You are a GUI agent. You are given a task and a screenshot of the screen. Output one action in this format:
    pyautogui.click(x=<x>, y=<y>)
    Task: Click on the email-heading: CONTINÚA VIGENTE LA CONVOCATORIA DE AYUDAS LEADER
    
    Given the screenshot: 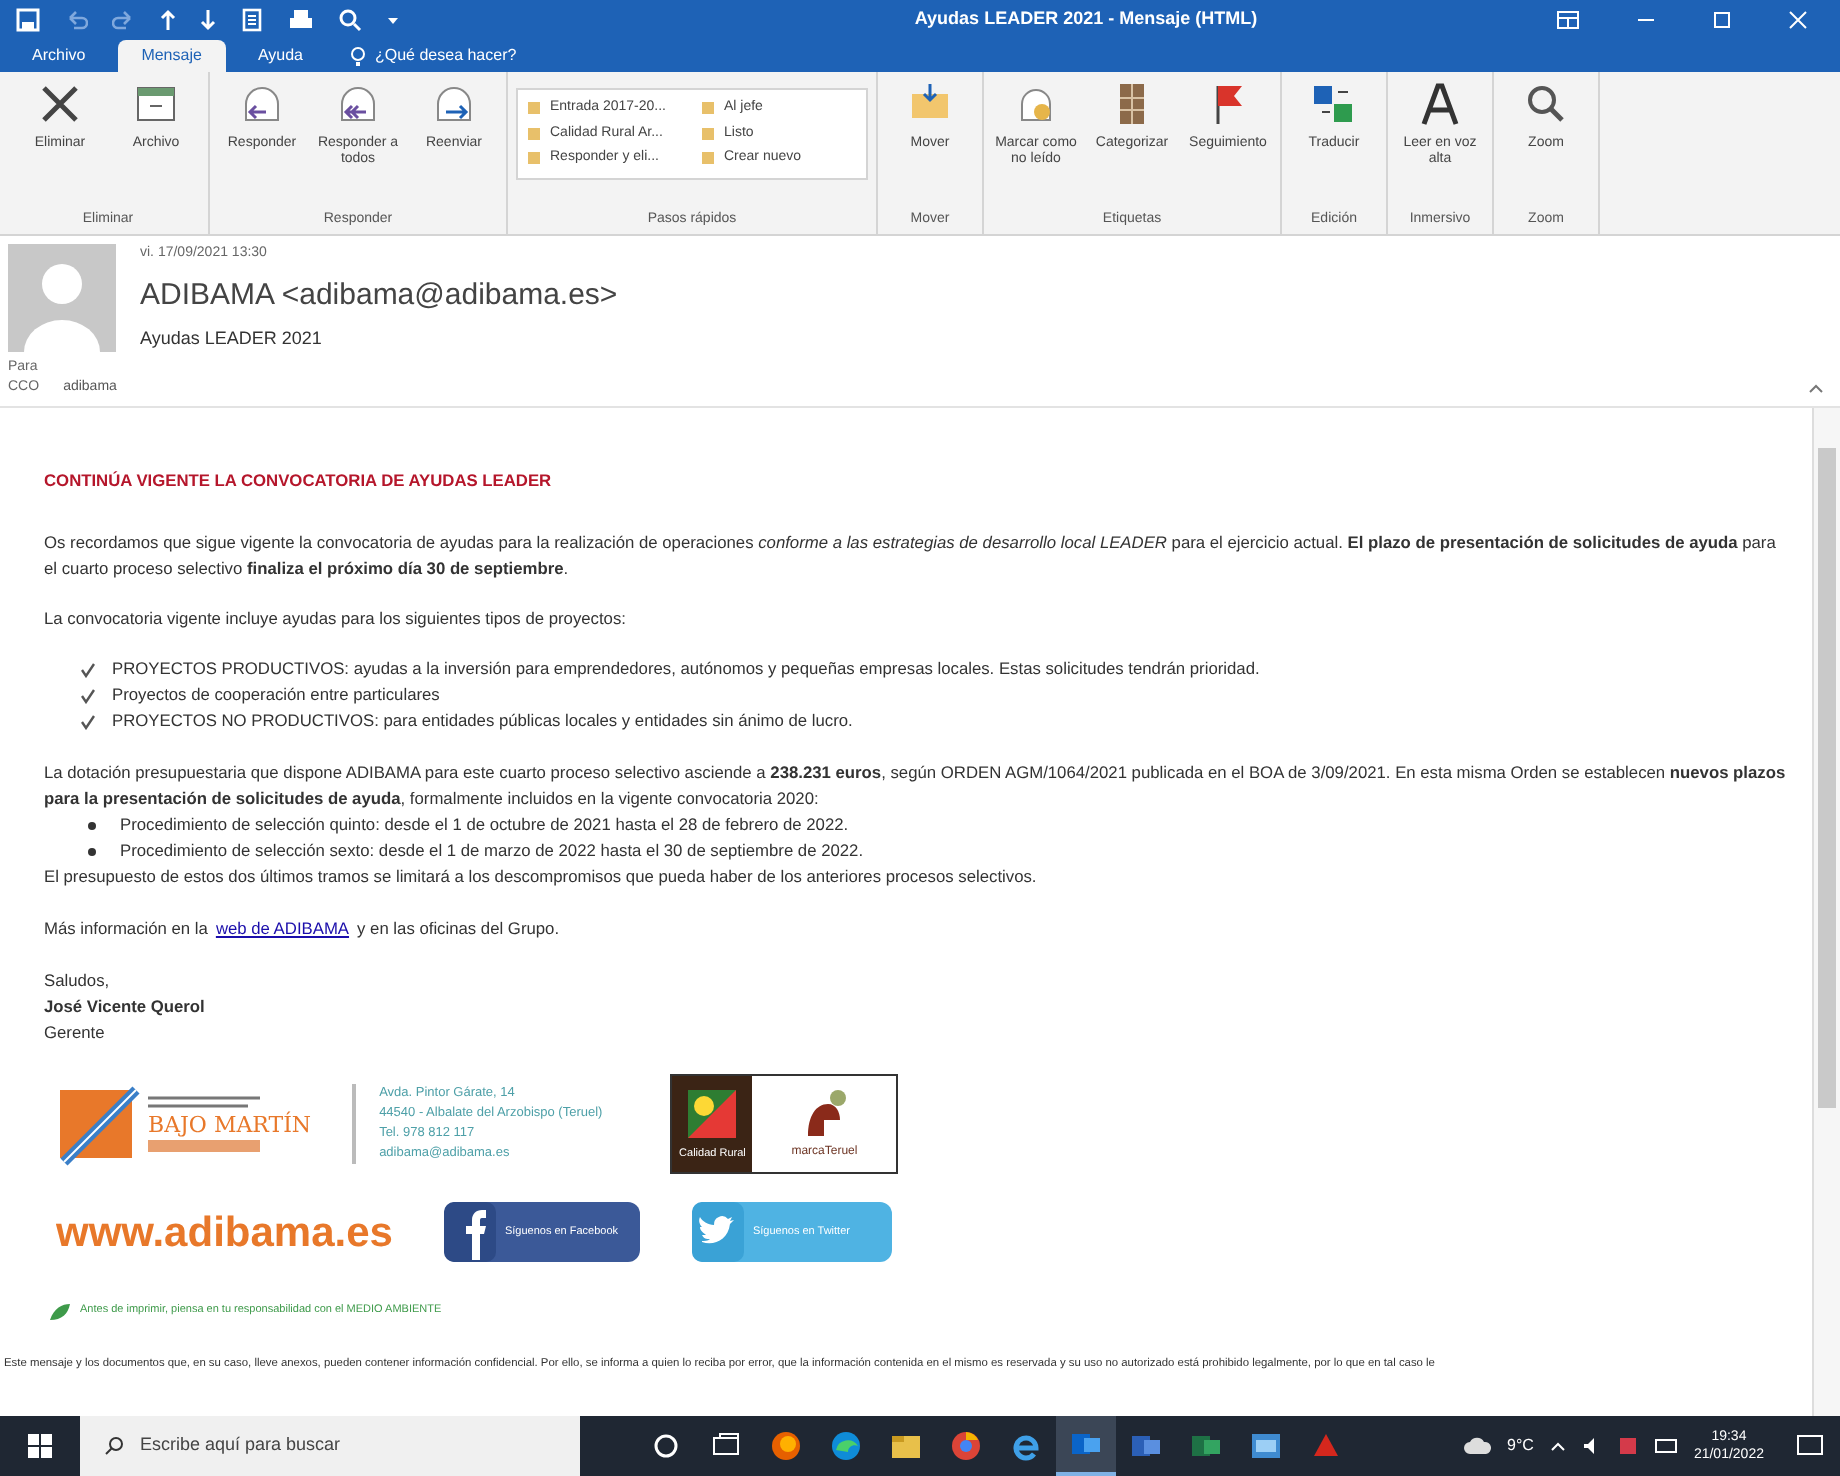 What is the action you would take?
    pyautogui.click(x=299, y=481)
    